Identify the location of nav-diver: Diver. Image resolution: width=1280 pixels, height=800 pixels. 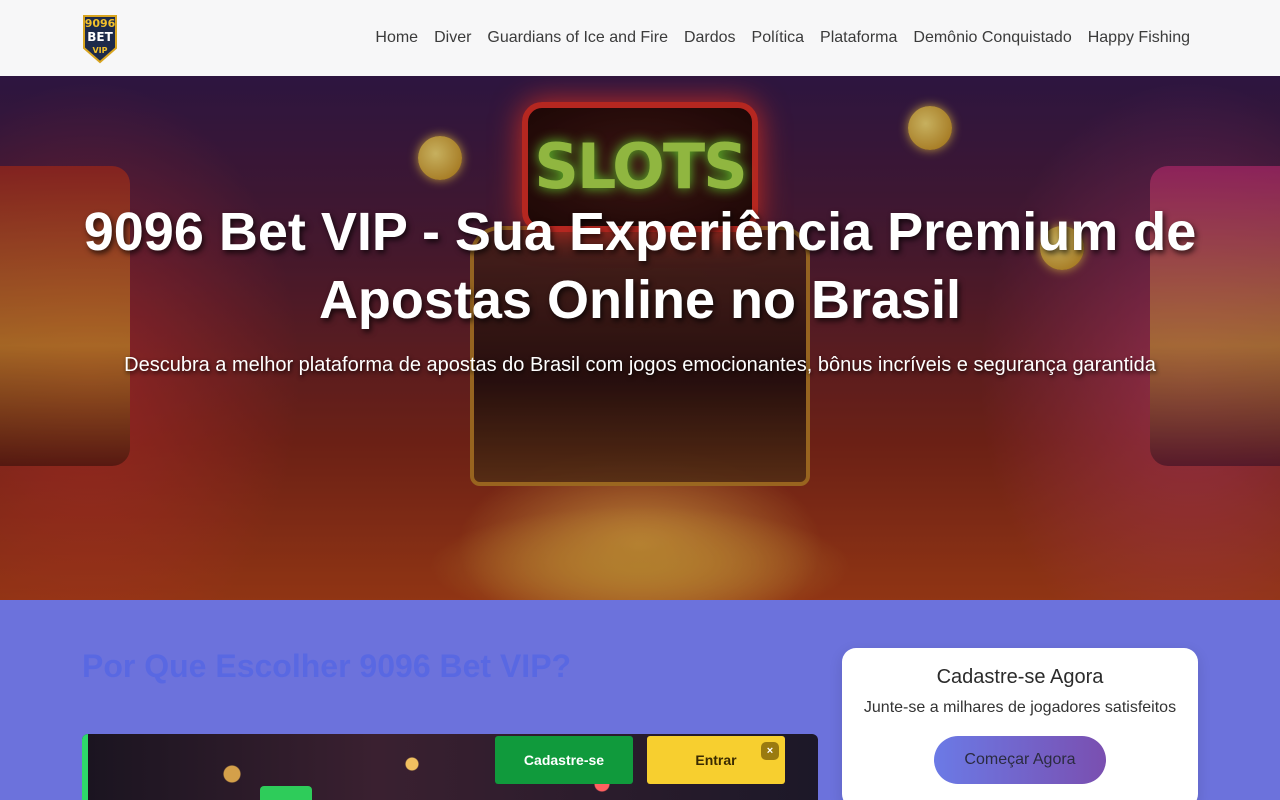
(452, 38).